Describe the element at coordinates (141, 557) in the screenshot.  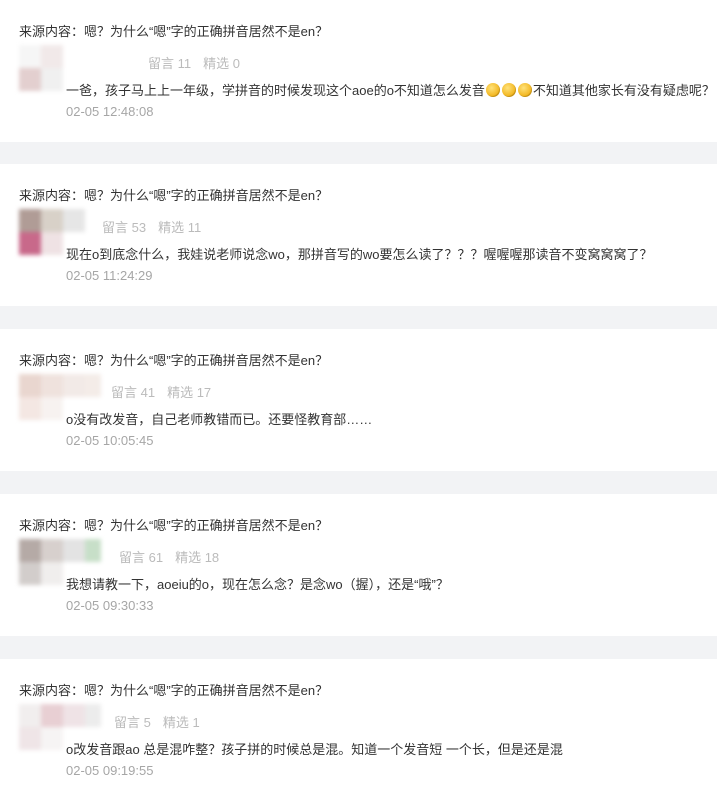
I see `comment-count: 留言 61` at that location.